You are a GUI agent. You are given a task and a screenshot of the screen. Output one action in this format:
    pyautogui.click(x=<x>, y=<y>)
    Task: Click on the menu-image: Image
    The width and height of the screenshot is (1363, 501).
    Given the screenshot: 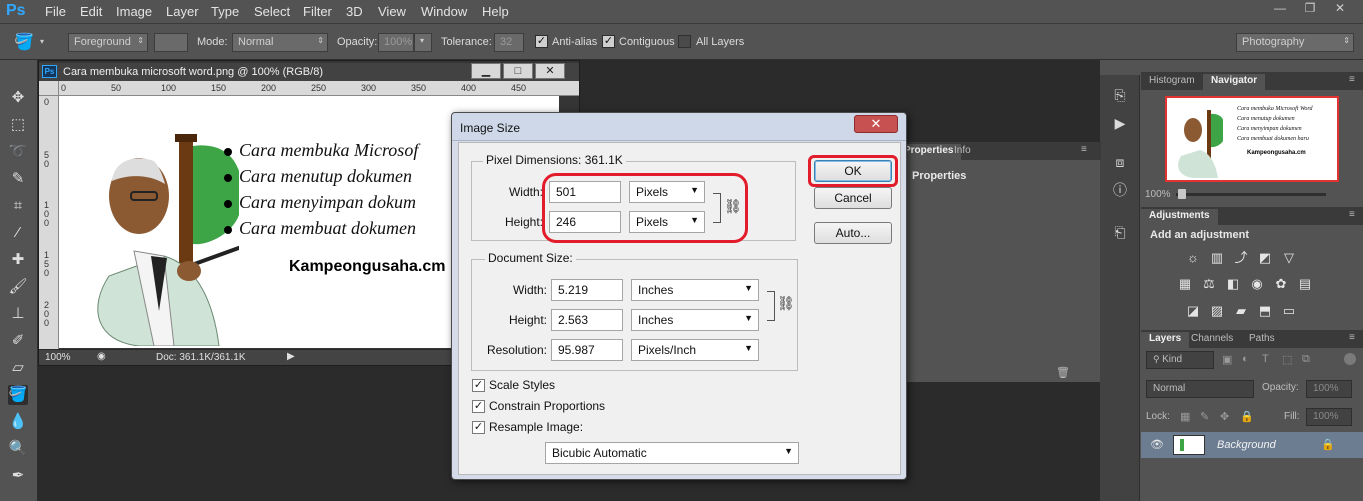 What is the action you would take?
    pyautogui.click(x=134, y=11)
    